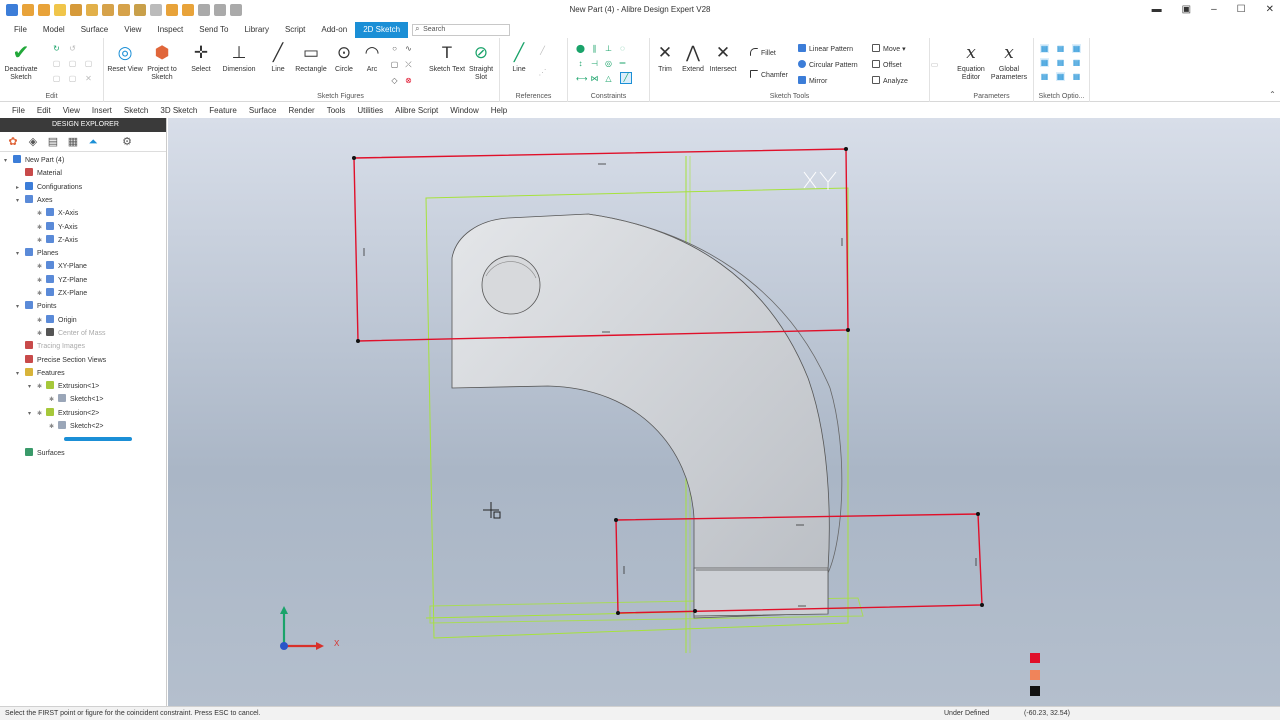 The width and height of the screenshot is (1280, 720). Describe the element at coordinates (499, 110) in the screenshot. I see `menu-help: Help` at that location.